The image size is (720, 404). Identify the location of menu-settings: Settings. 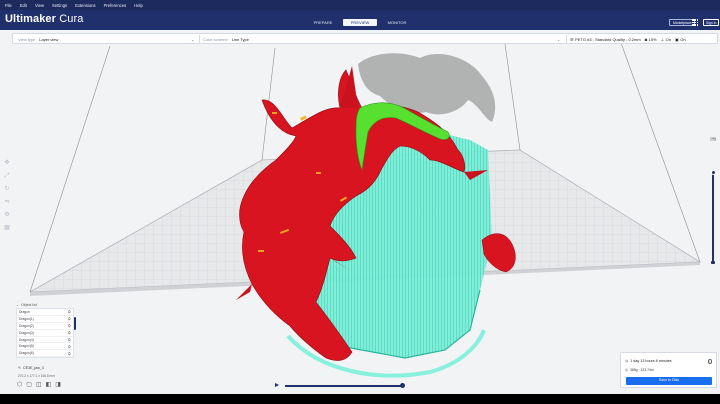
(59, 5).